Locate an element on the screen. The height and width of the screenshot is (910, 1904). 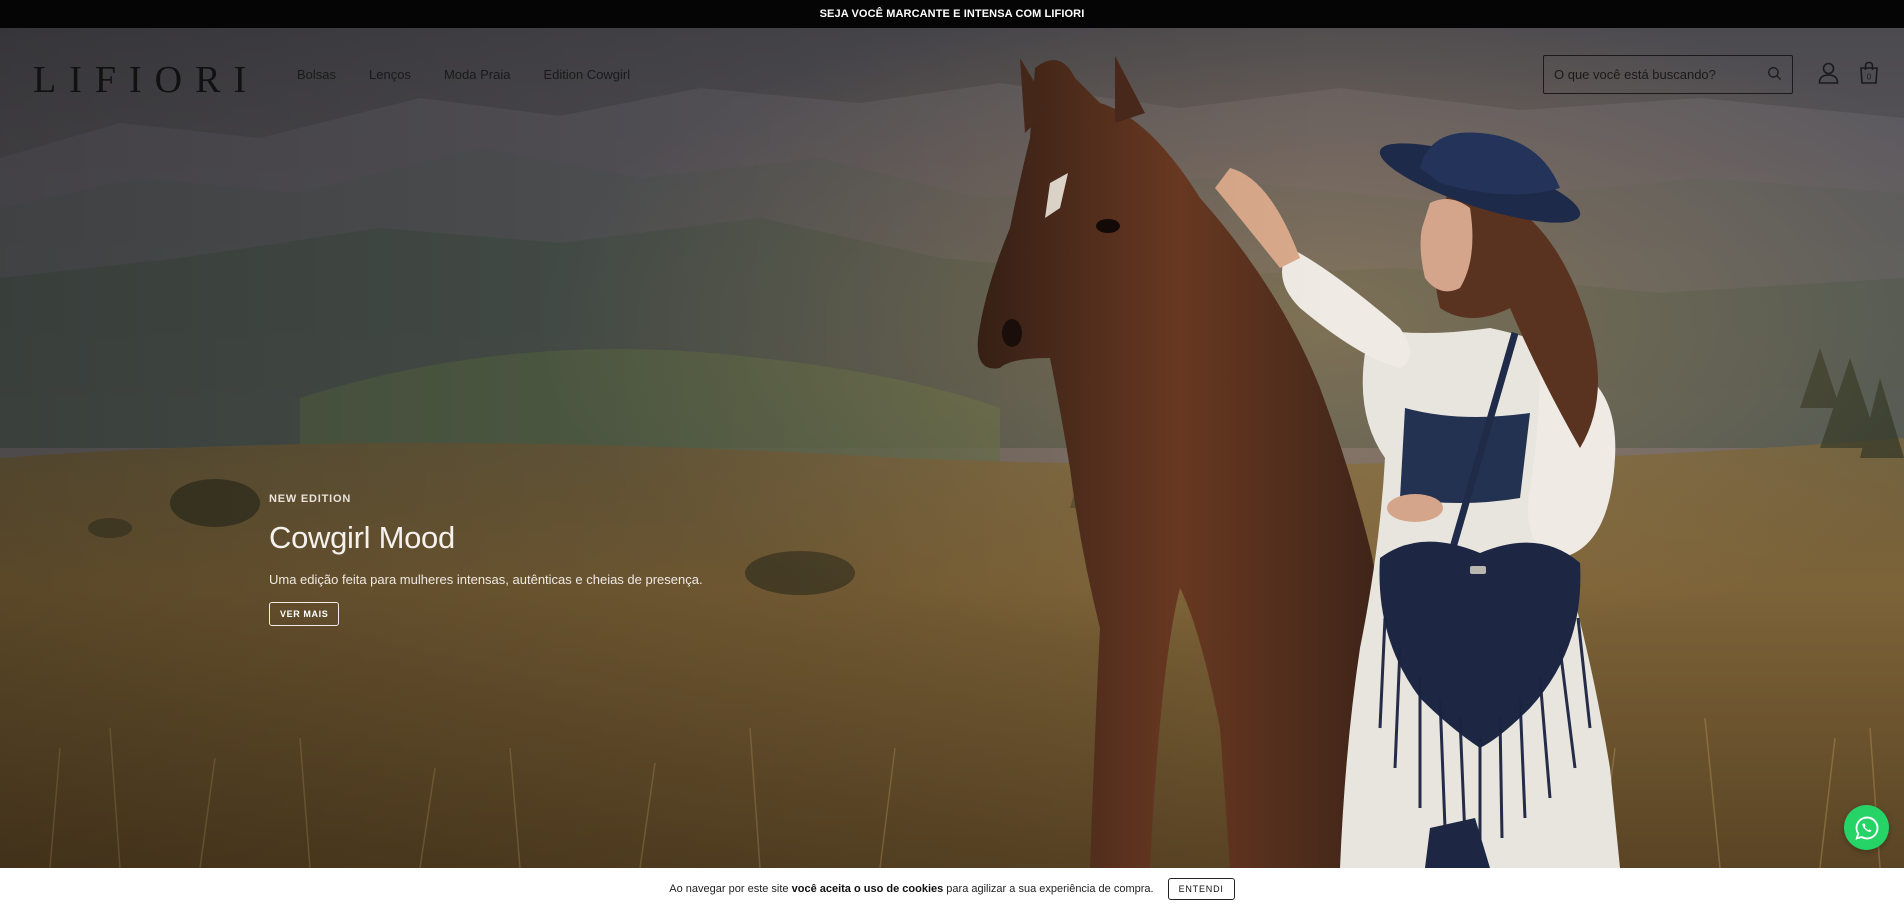
ver-mais-button: VER MAIS is located at coordinates (304, 614).